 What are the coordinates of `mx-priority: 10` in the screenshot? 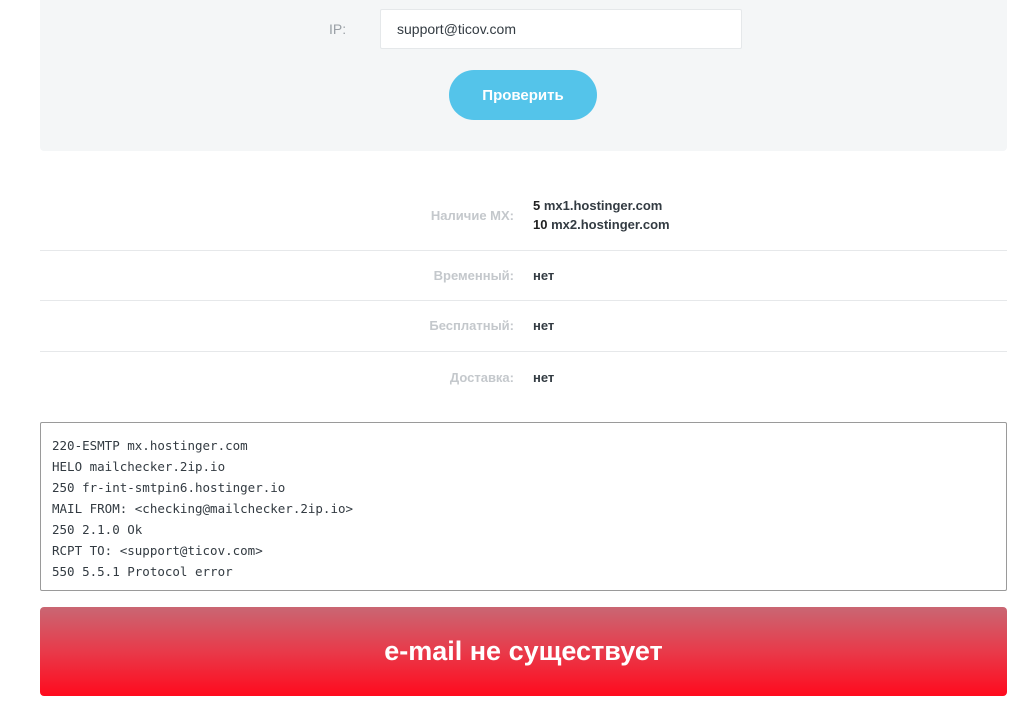 It's located at (540, 224).